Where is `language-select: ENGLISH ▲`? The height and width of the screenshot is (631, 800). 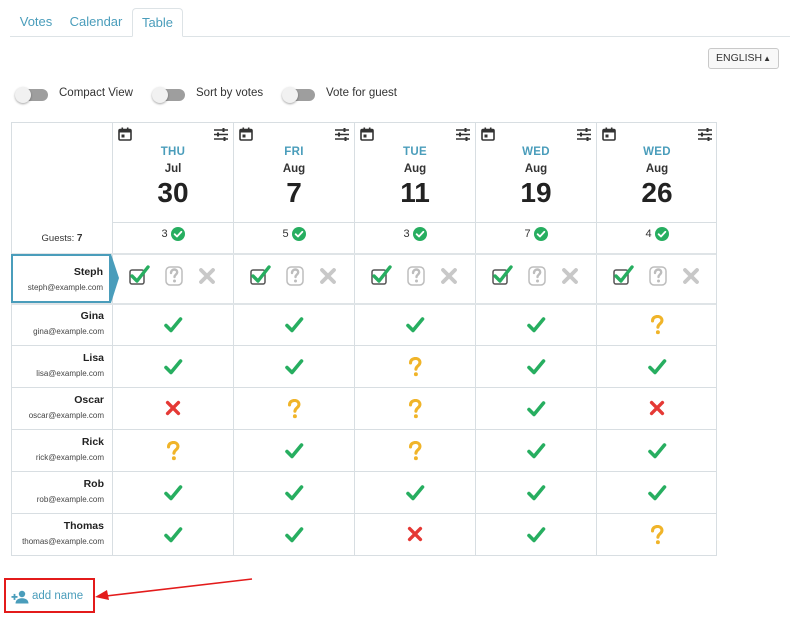 language-select: ENGLISH ▲ is located at coordinates (743, 58).